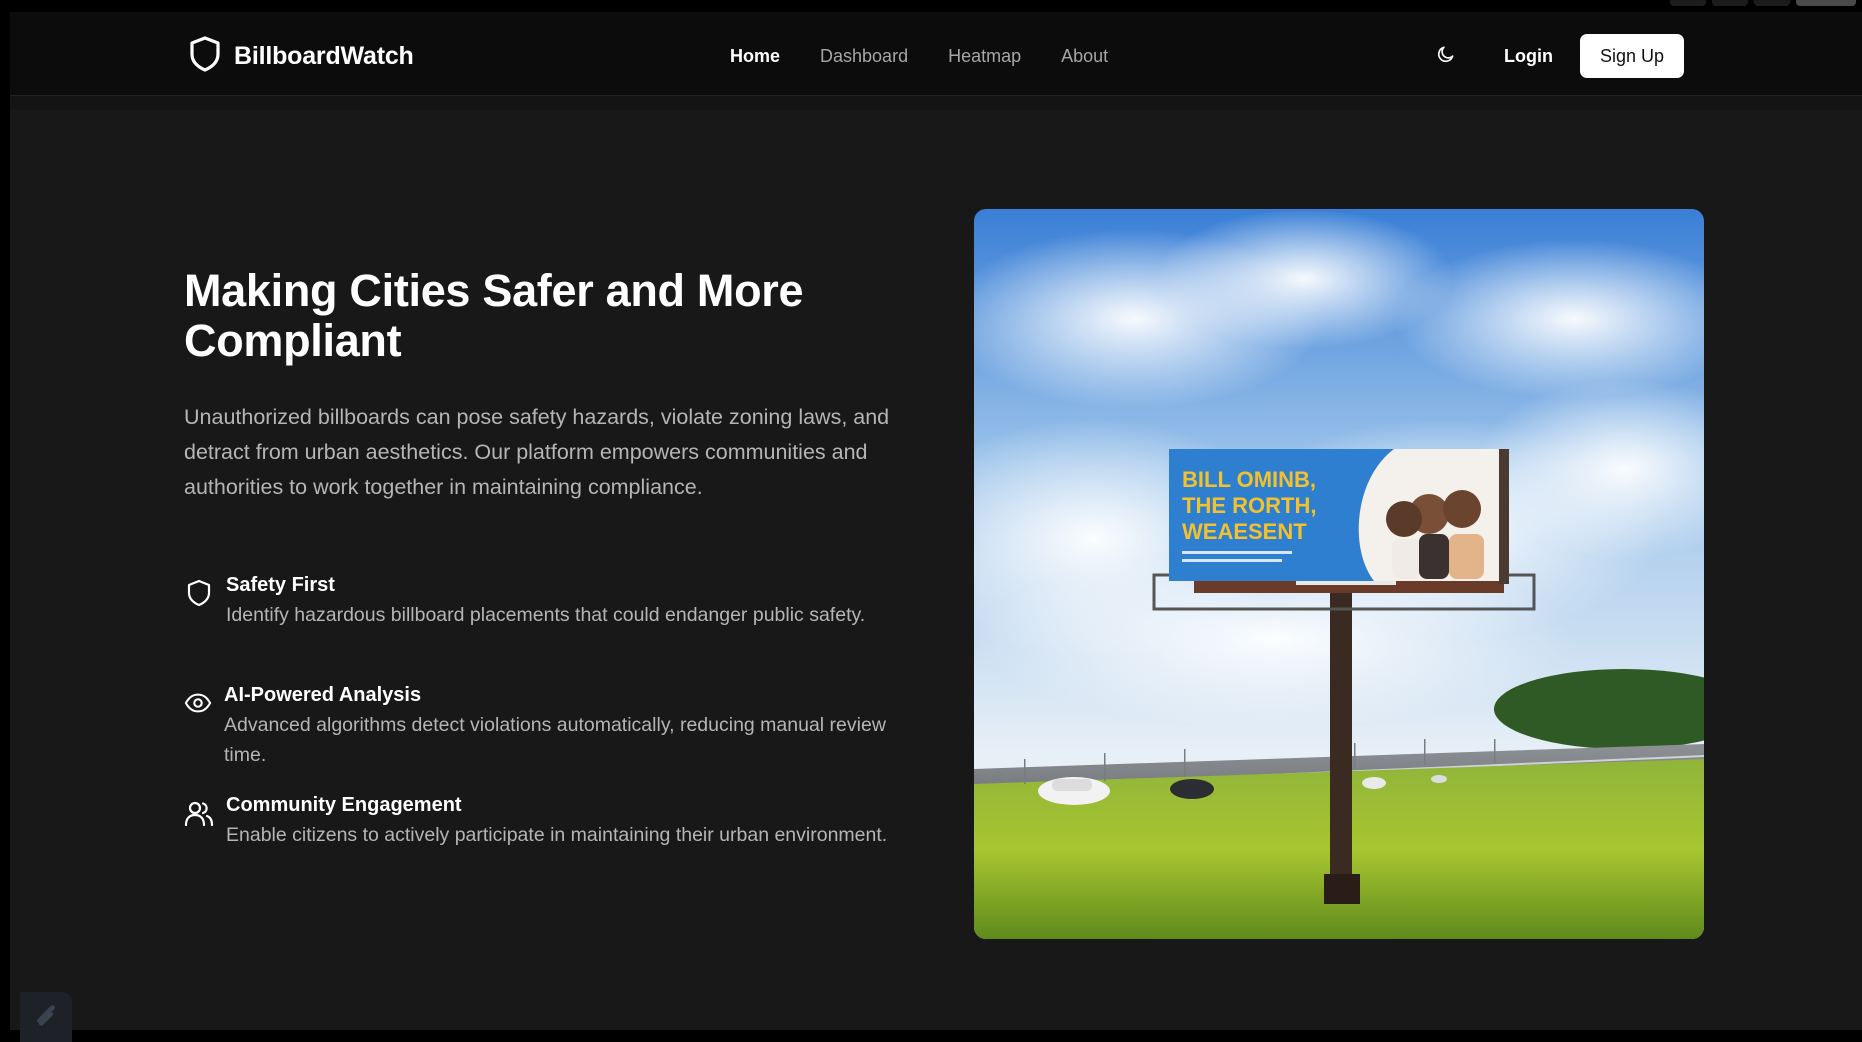 Image resolution: width=1862 pixels, height=1042 pixels. What do you see at coordinates (936, 103) in the screenshot?
I see `navbar-divider` at bounding box center [936, 103].